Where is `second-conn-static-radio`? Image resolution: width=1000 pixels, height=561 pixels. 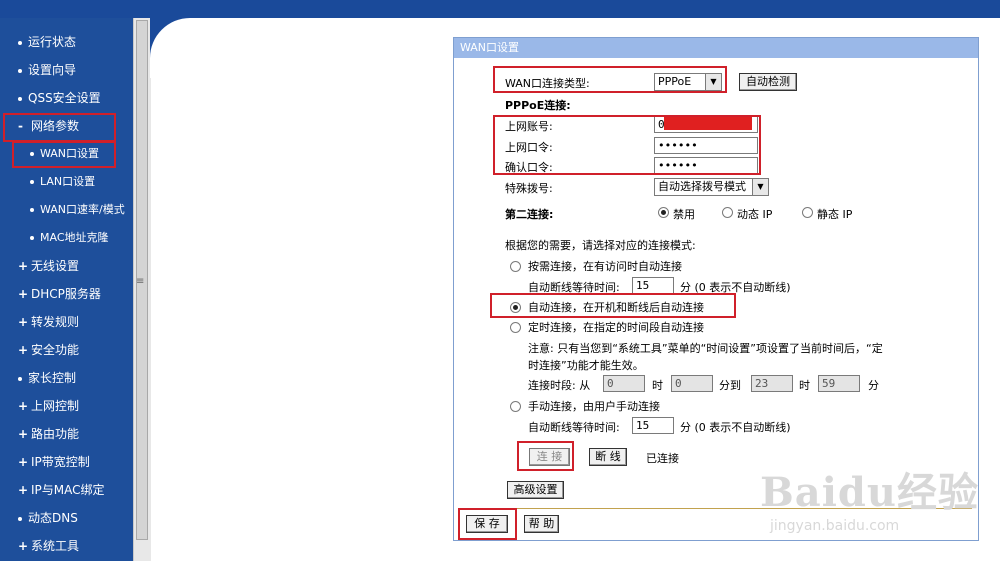 second-conn-static-radio is located at coordinates (807, 212).